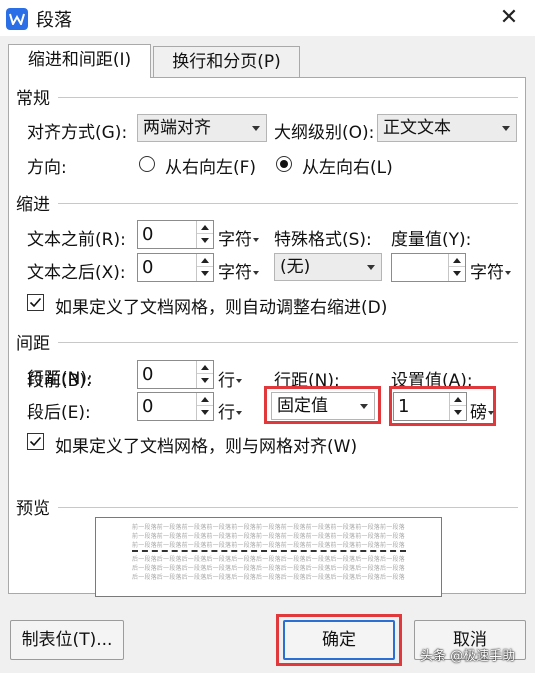  What do you see at coordinates (79, 61) in the screenshot?
I see `tab-indent-spacing: 缩进和间距(I)` at bounding box center [79, 61].